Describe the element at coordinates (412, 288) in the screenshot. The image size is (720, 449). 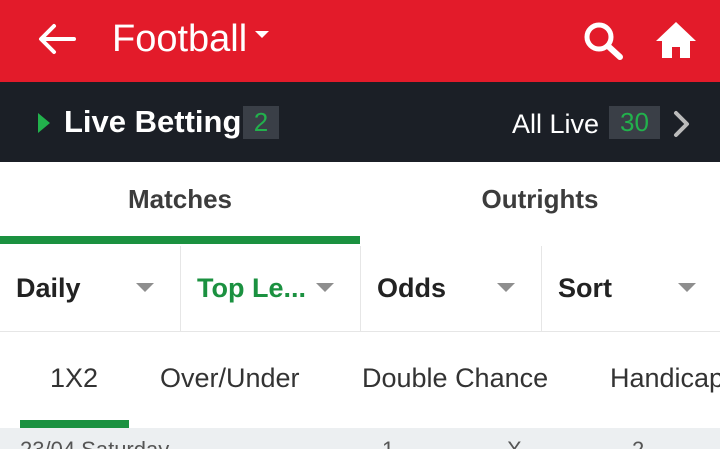
I see `filter-label: Odds` at that location.